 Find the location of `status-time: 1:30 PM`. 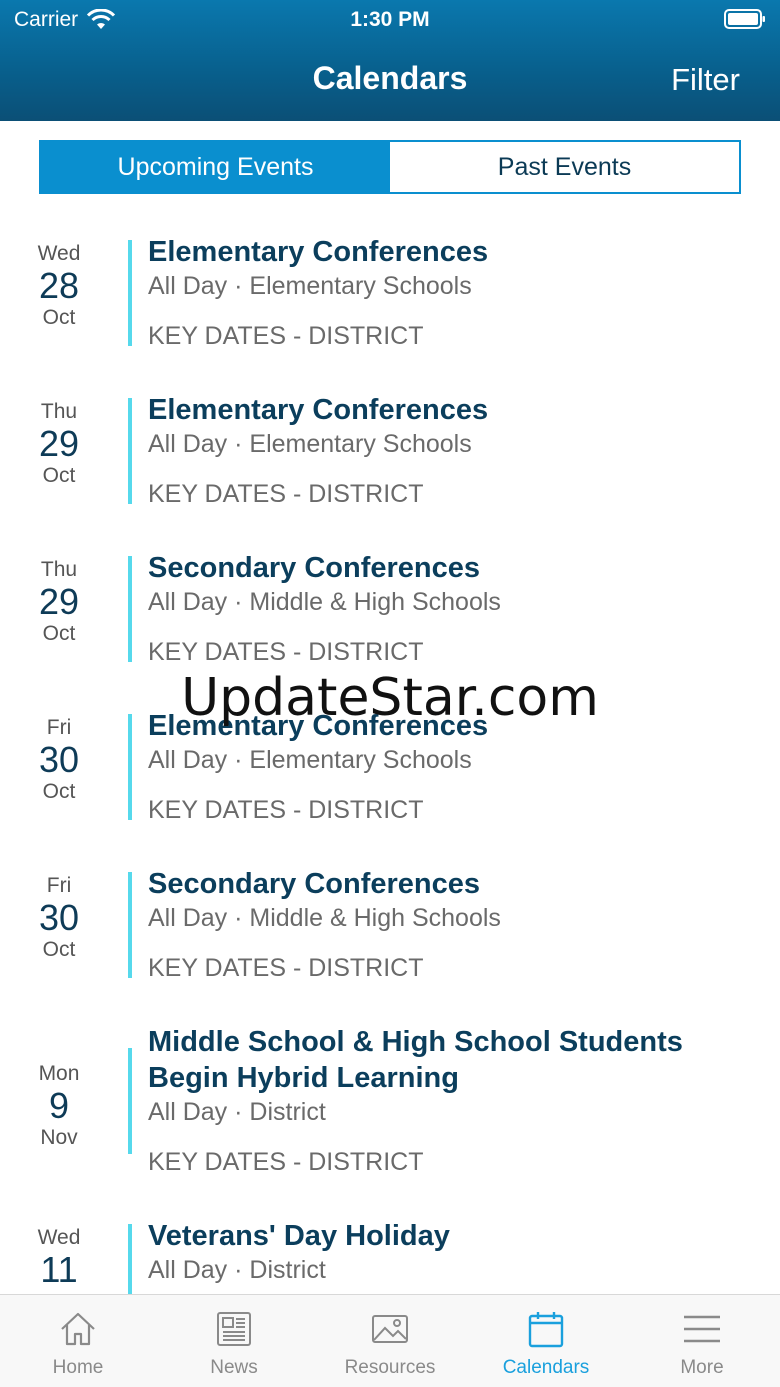

status-time: 1:30 PM is located at coordinates (390, 19).